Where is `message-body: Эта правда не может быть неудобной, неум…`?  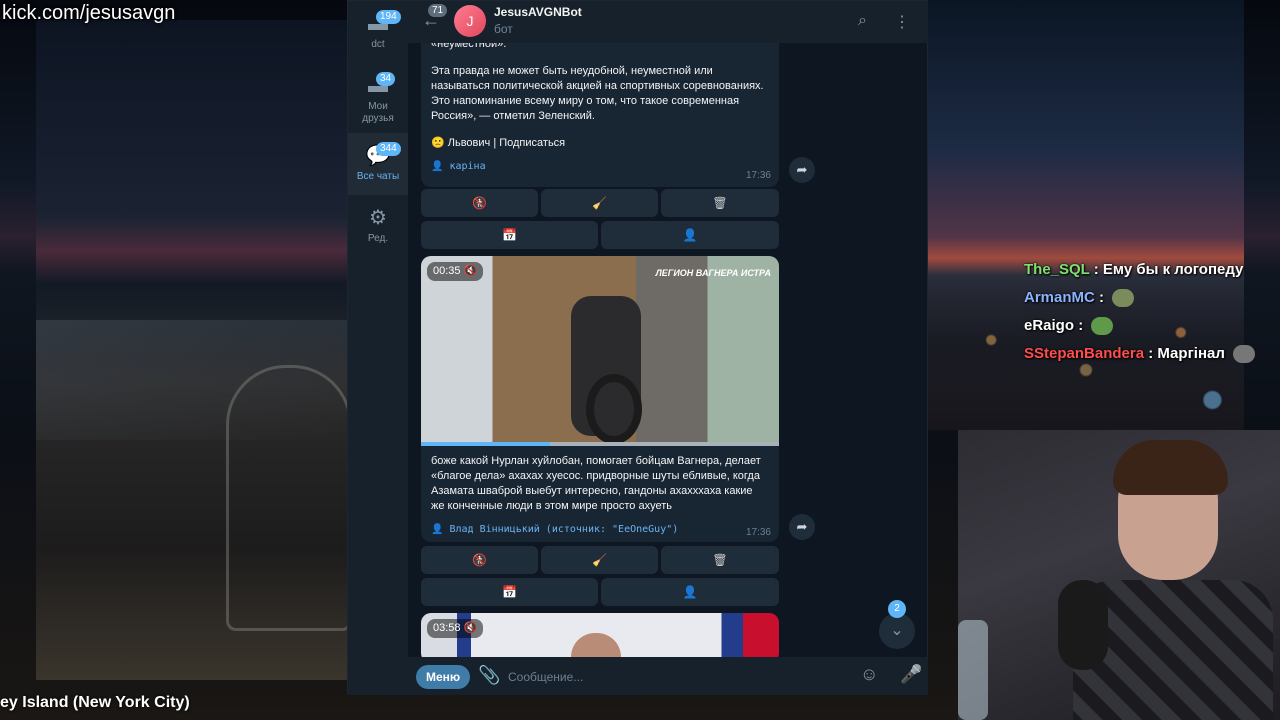 message-body: Эта правда не может быть неудобной, неум… is located at coordinates (597, 93).